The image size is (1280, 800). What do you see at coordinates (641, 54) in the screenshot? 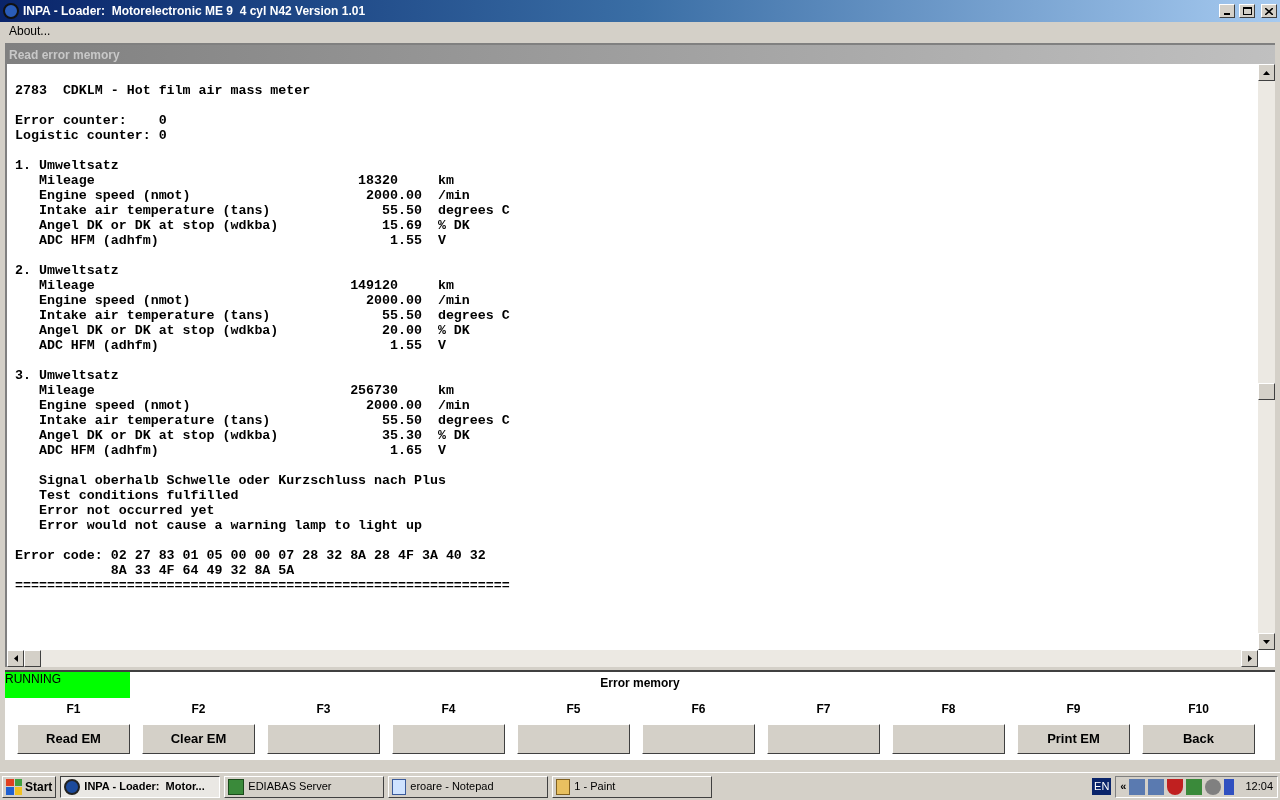
I see `panel-header: Read error memory` at bounding box center [641, 54].